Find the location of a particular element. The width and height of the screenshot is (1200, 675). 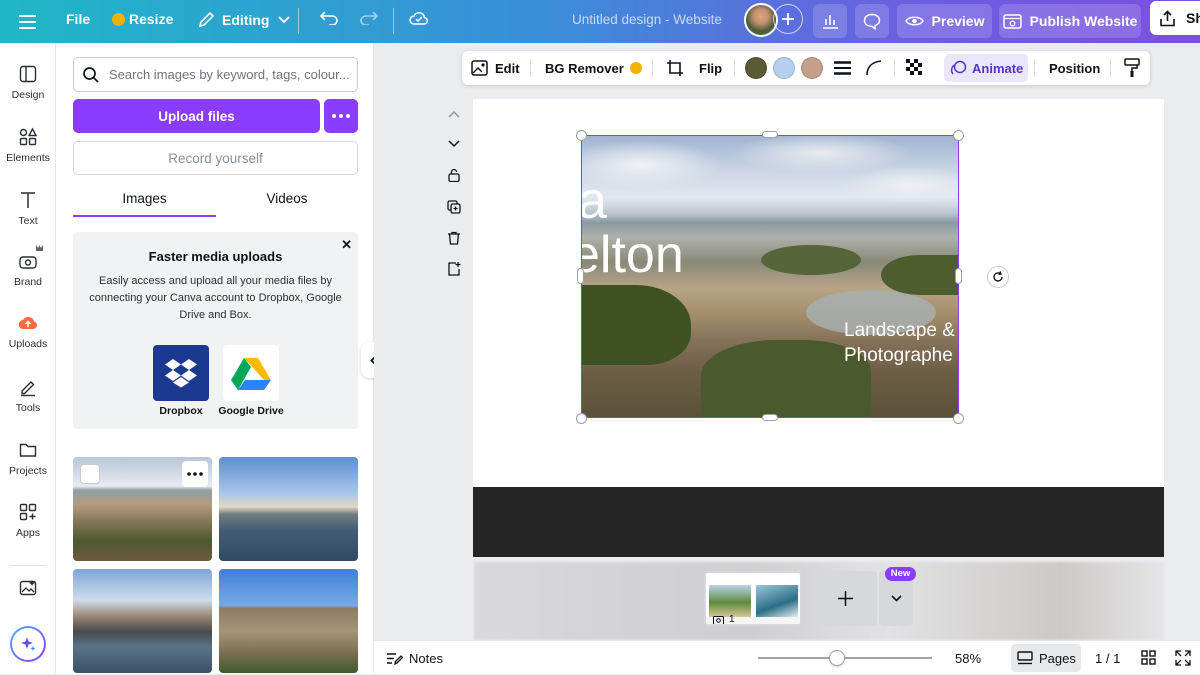

notes-button: Notes is located at coordinates (414, 658).